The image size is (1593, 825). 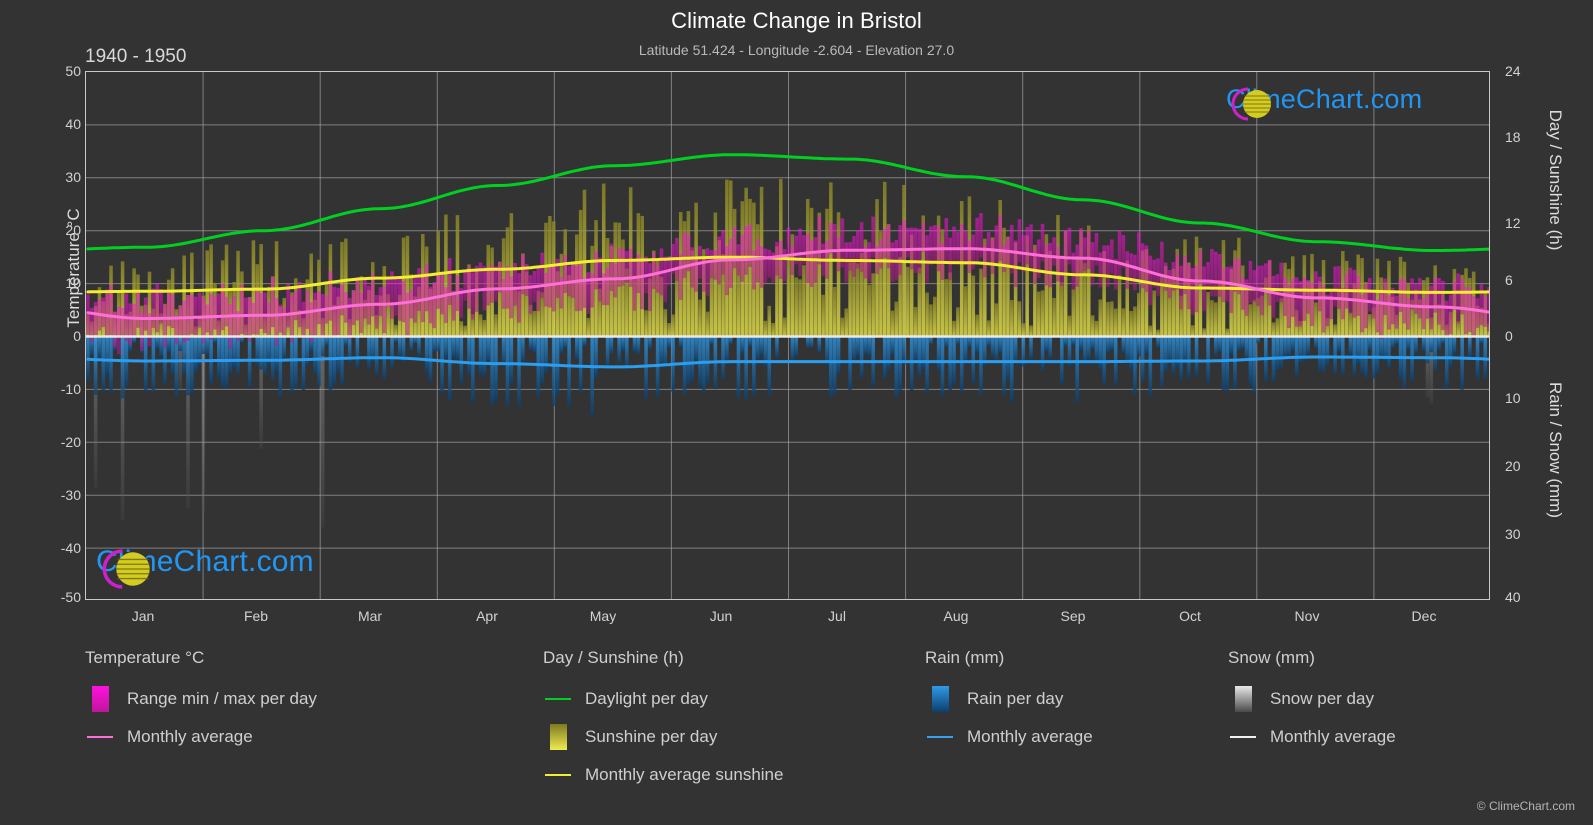 What do you see at coordinates (1513, 398) in the screenshot?
I see `y-tick-right-bottom: 10` at bounding box center [1513, 398].